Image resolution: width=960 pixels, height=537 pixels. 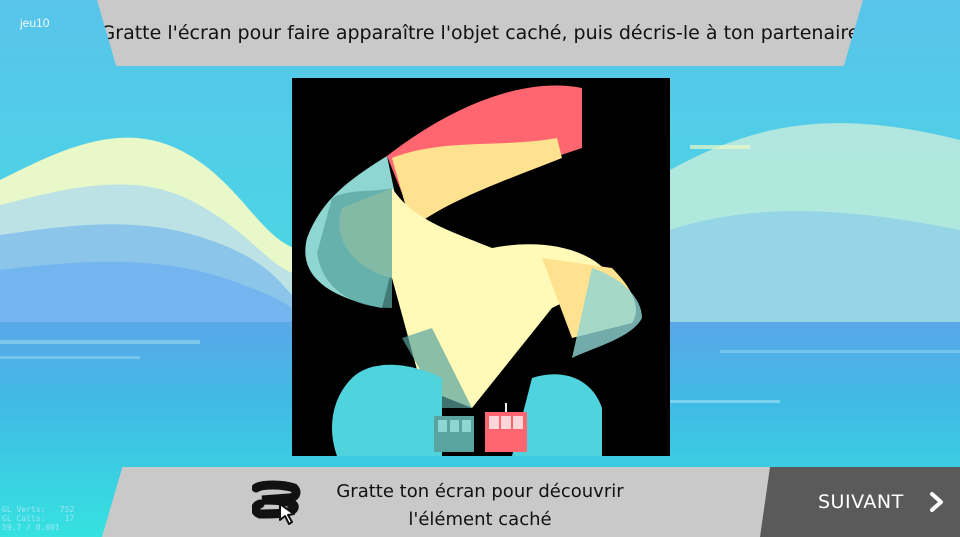 I want to click on hand-scratch-icon, so click(x=276, y=502).